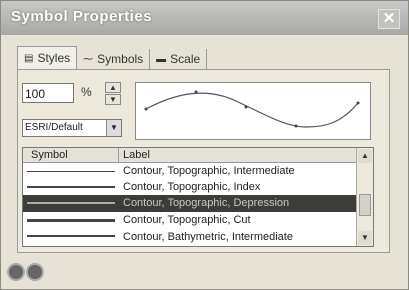 The height and width of the screenshot is (290, 409). I want to click on globe-icon, so click(16, 272).